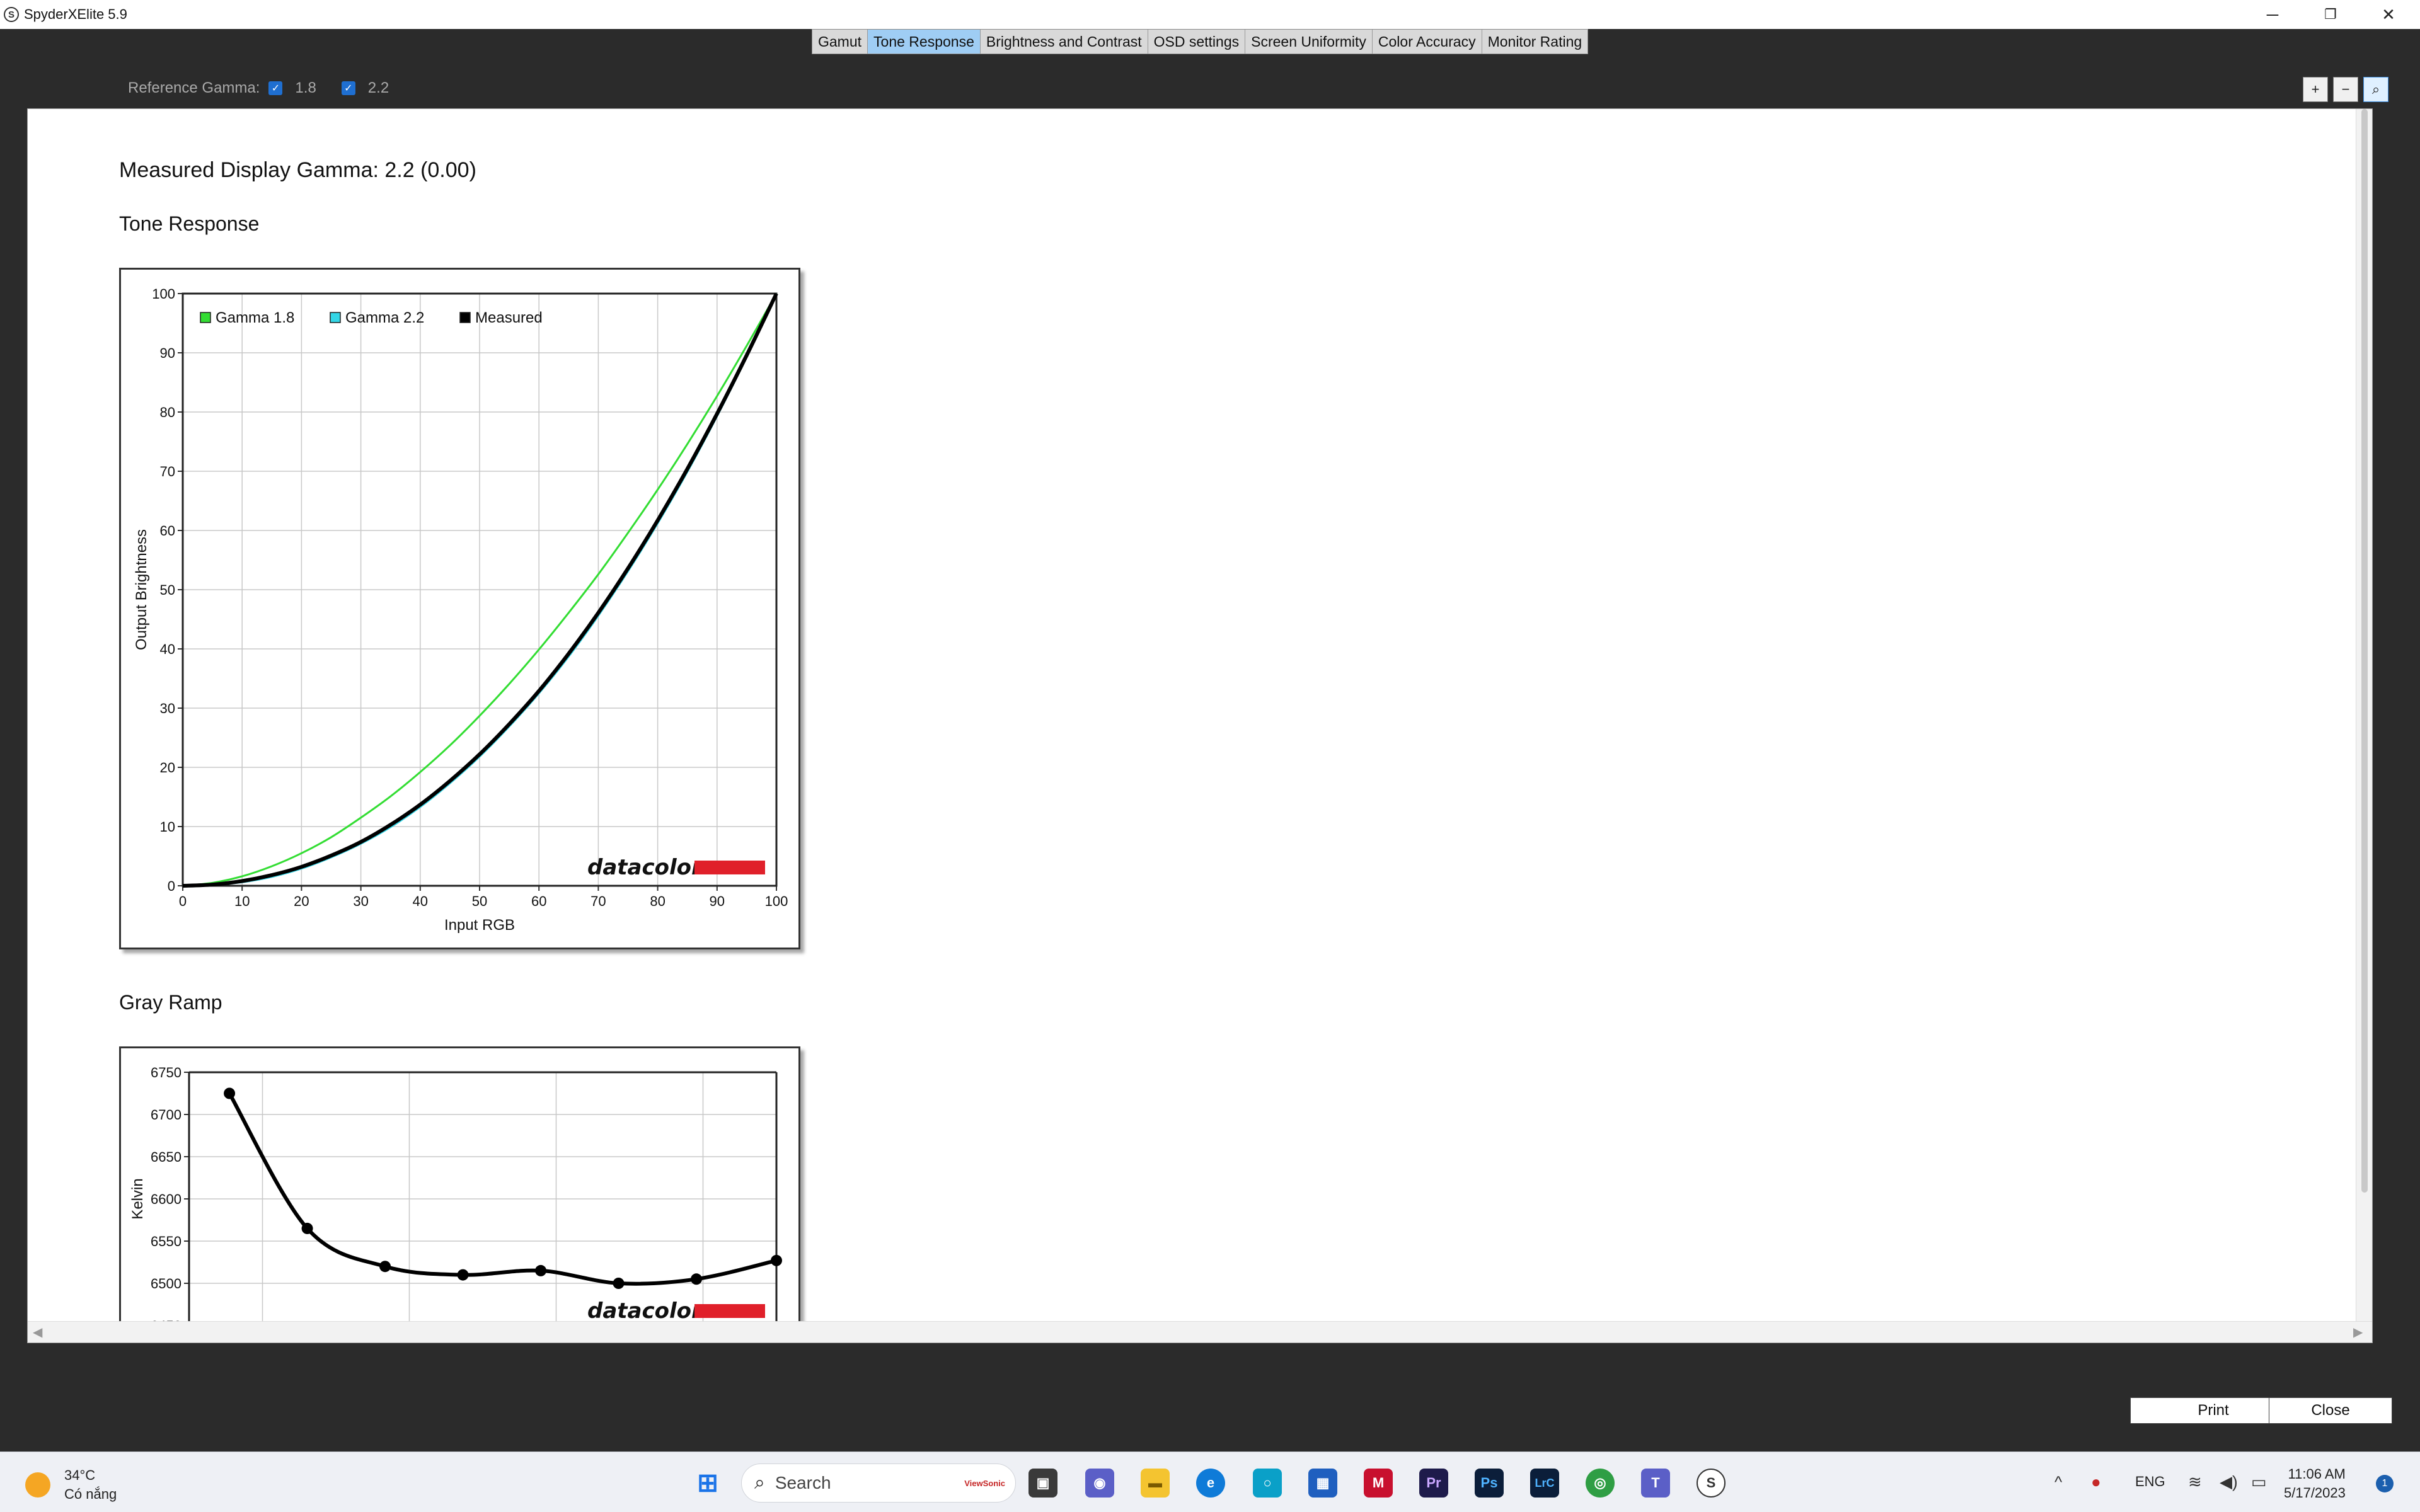  What do you see at coordinates (71, 1485) in the screenshot?
I see `weather-widget: 34°C Có nắng` at bounding box center [71, 1485].